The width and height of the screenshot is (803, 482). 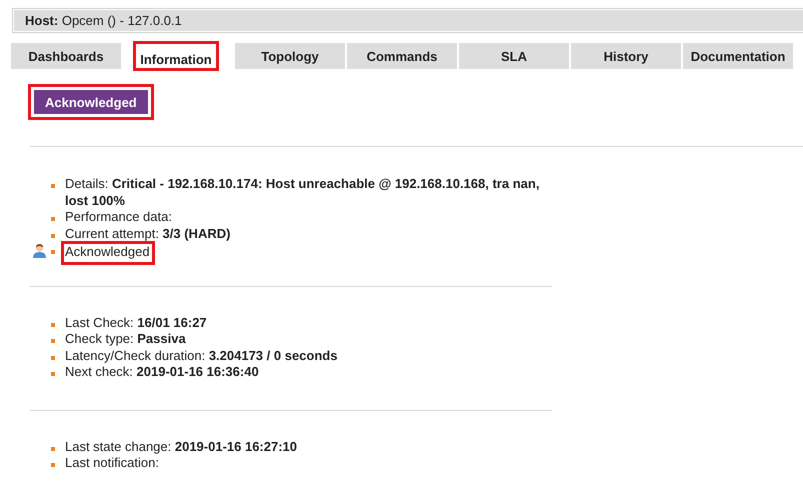 What do you see at coordinates (181, 446) in the screenshot?
I see `detail-text: Last state change: 2019-01-16 16:27:10` at bounding box center [181, 446].